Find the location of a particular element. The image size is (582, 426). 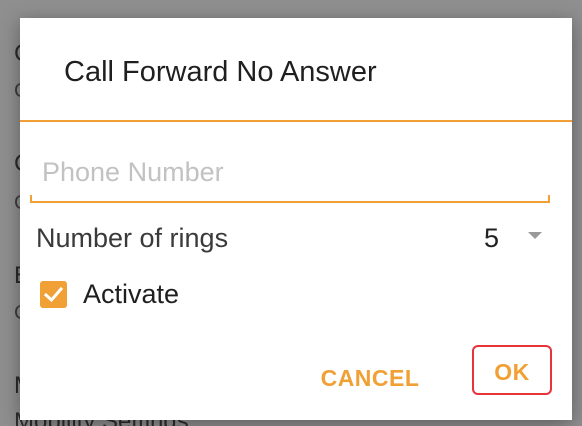

activate-label: Activate is located at coordinates (131, 294).